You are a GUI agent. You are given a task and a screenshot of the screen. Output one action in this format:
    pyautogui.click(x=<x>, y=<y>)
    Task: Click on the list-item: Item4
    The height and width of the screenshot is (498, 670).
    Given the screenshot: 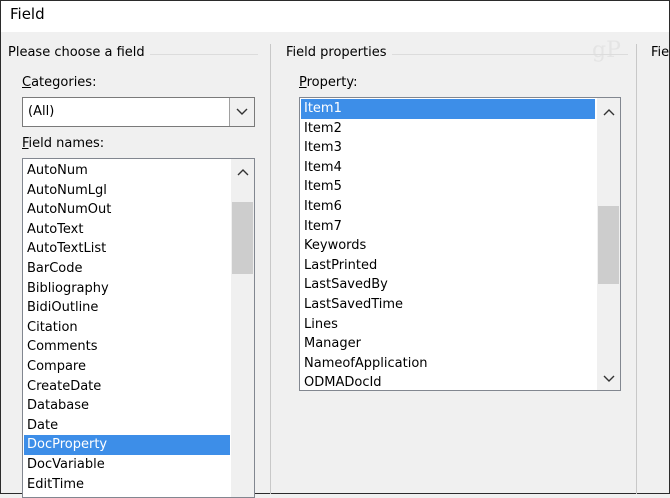 What is the action you would take?
    pyautogui.click(x=448, y=168)
    